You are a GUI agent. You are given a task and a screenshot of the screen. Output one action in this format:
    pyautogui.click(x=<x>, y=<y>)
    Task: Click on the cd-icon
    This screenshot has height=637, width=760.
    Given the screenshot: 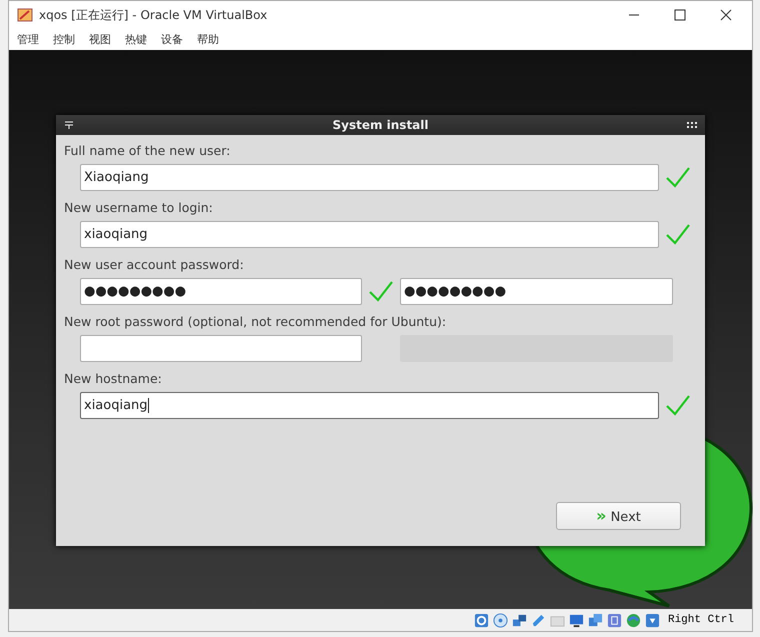 What is the action you would take?
    pyautogui.click(x=500, y=620)
    